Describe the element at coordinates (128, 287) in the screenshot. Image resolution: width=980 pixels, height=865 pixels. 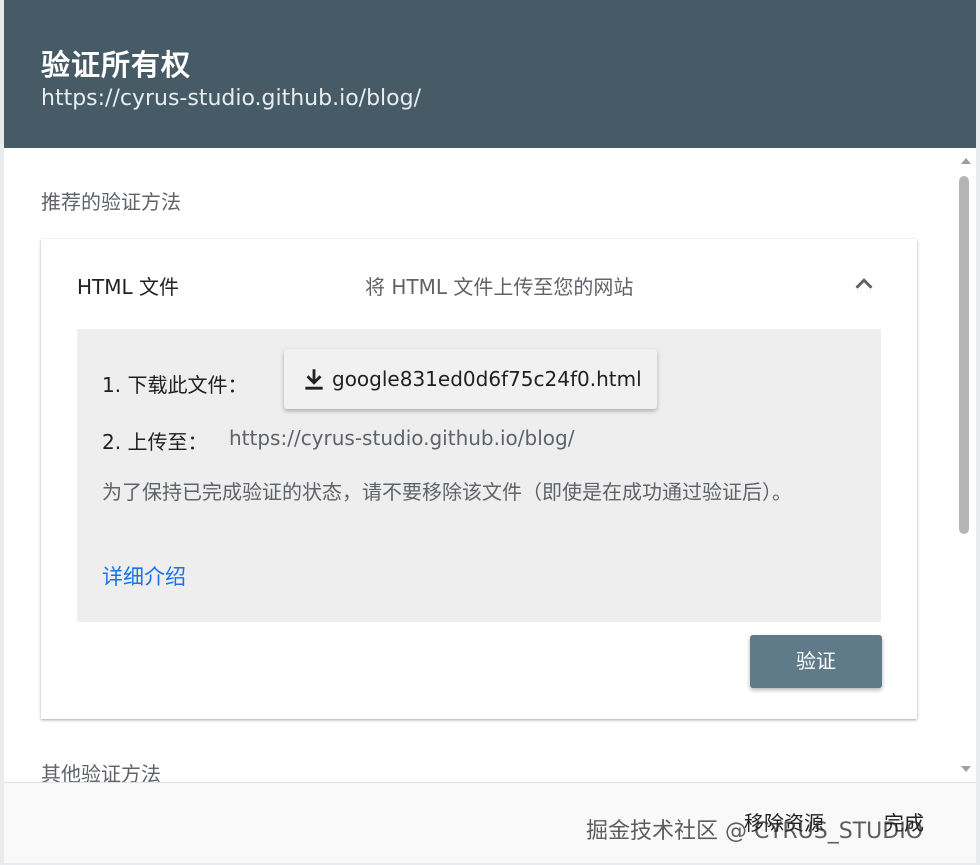
I see `method-title: HTML 文件` at that location.